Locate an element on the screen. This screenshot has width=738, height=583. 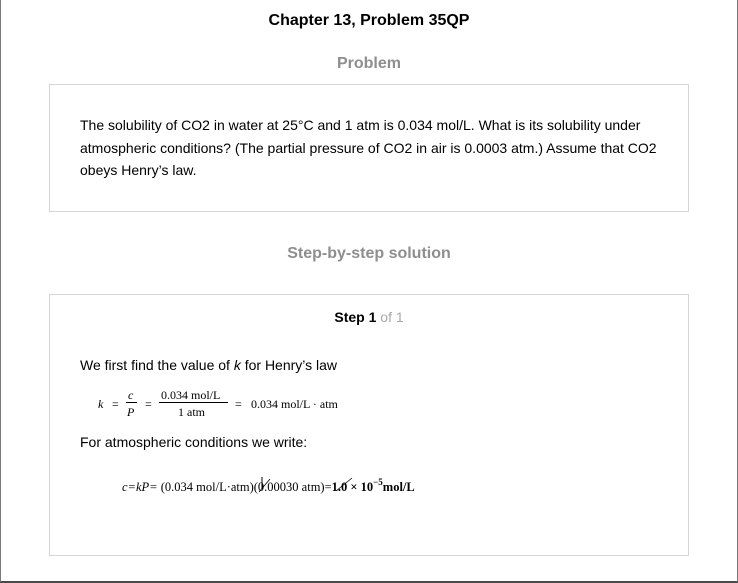
step-of-total: of 1 is located at coordinates (392, 317).